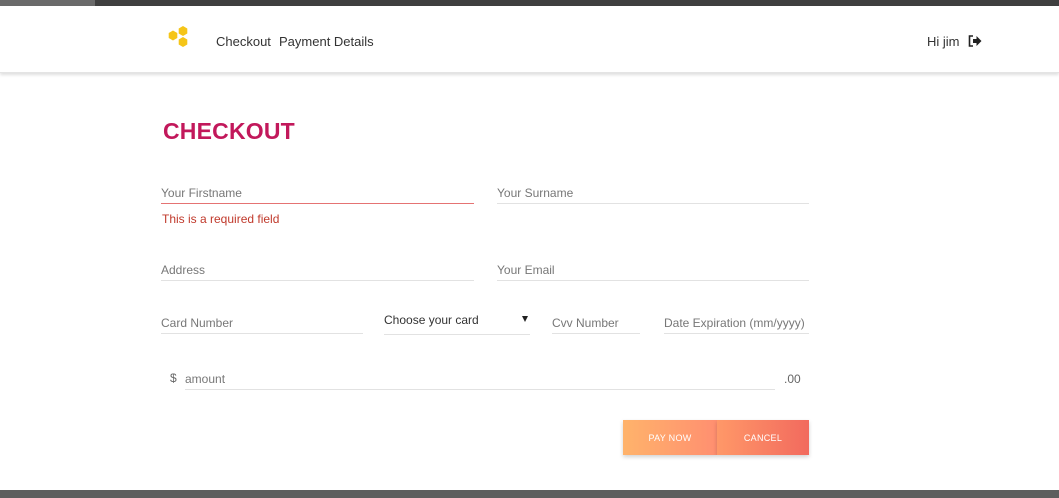  Describe the element at coordinates (943, 41) in the screenshot. I see `user-greeting: Hi jim` at that location.